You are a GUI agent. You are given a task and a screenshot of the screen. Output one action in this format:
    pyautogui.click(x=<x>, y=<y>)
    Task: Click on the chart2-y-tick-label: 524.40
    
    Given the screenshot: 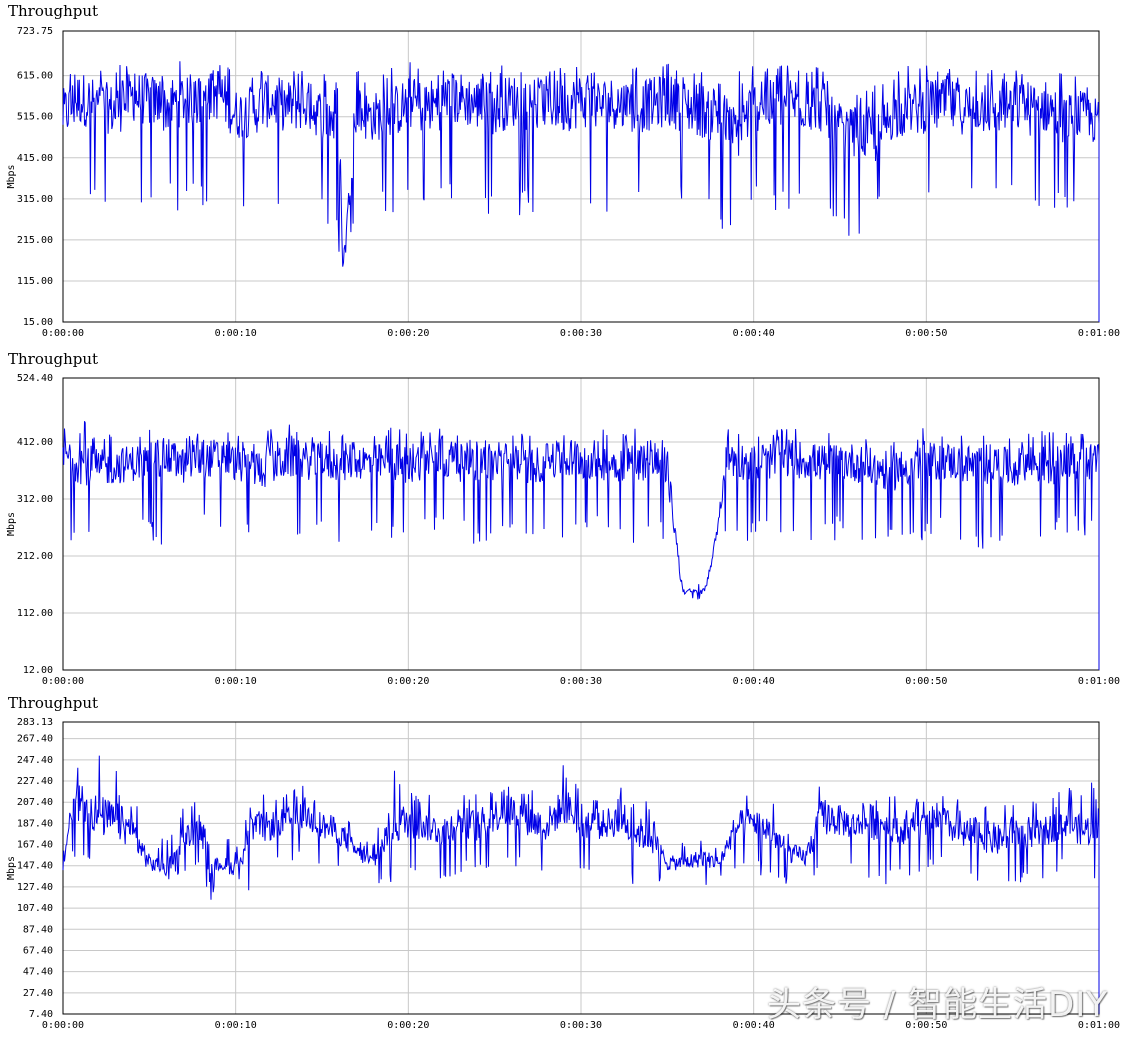 What is the action you would take?
    pyautogui.click(x=35, y=378)
    